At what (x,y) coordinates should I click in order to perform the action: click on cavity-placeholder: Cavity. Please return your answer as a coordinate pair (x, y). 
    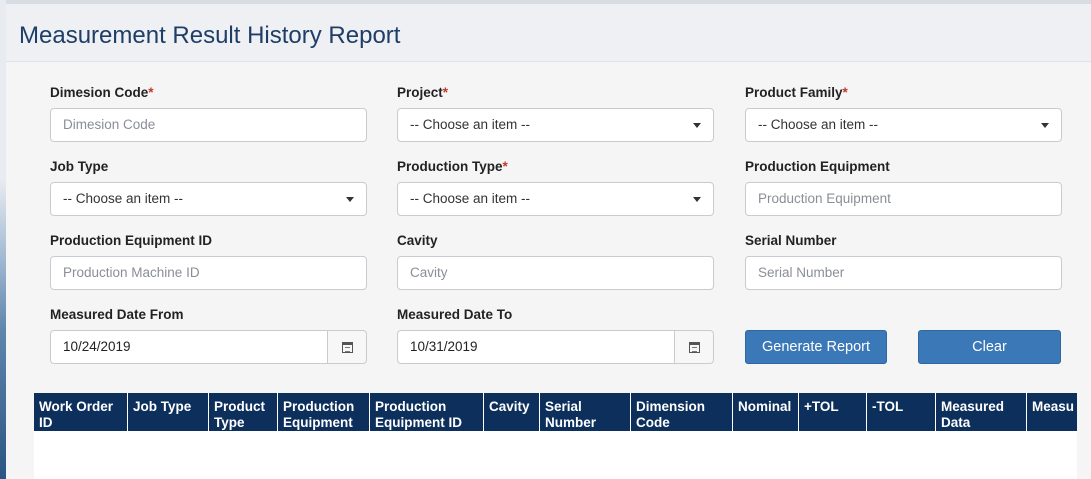
    Looking at the image, I should click on (429, 272).